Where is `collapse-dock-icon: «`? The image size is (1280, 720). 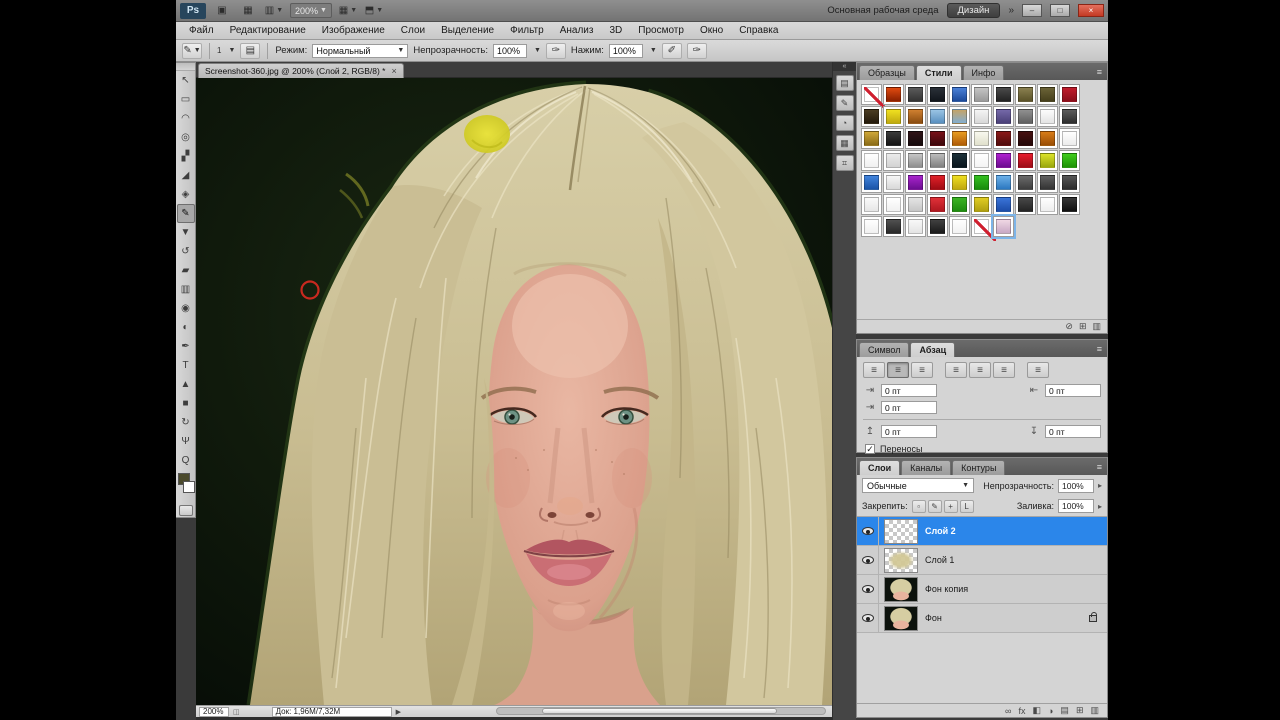
collapse-dock-icon: « is located at coordinates (844, 66).